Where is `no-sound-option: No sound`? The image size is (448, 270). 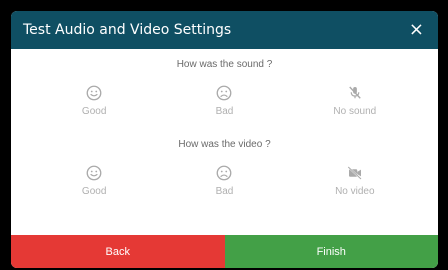
no-sound-option: No sound is located at coordinates (355, 100).